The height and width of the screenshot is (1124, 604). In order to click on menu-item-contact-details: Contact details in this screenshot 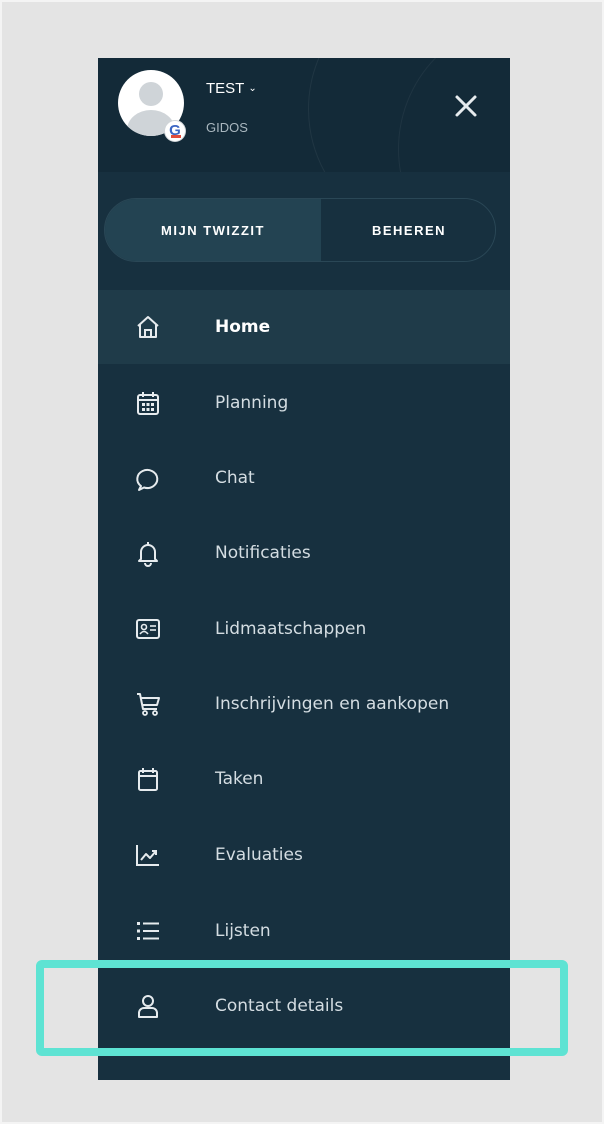, I will do `click(304, 1006)`.